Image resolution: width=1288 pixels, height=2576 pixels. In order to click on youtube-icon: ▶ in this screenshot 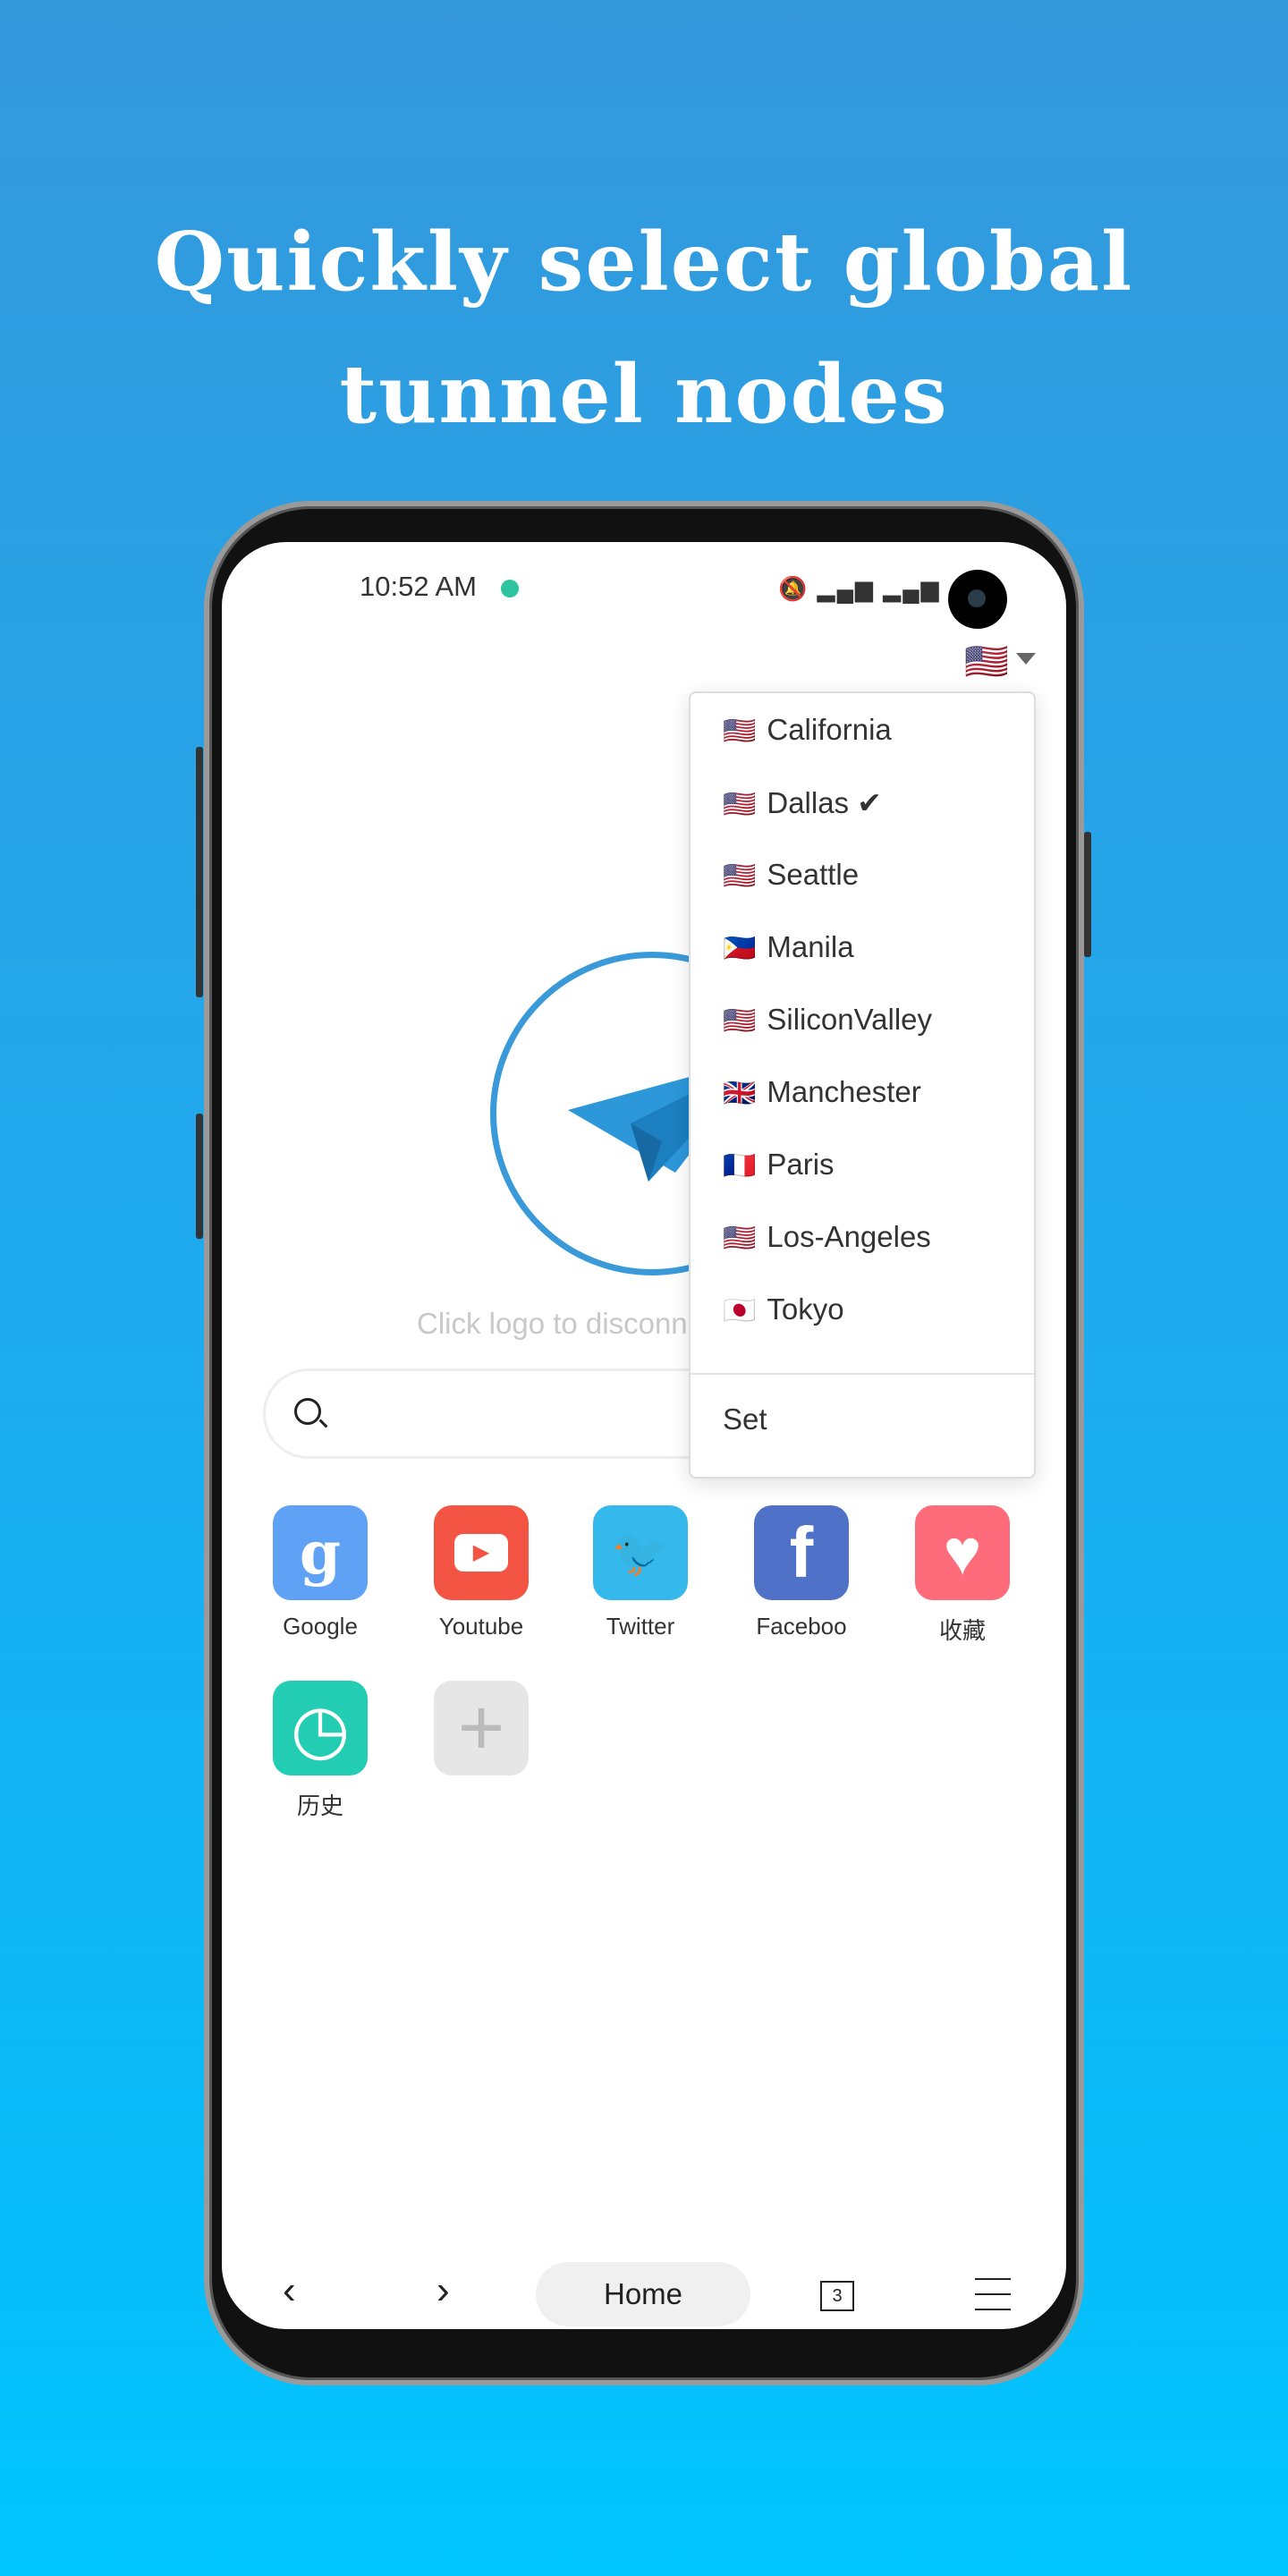, I will do `click(481, 1552)`.